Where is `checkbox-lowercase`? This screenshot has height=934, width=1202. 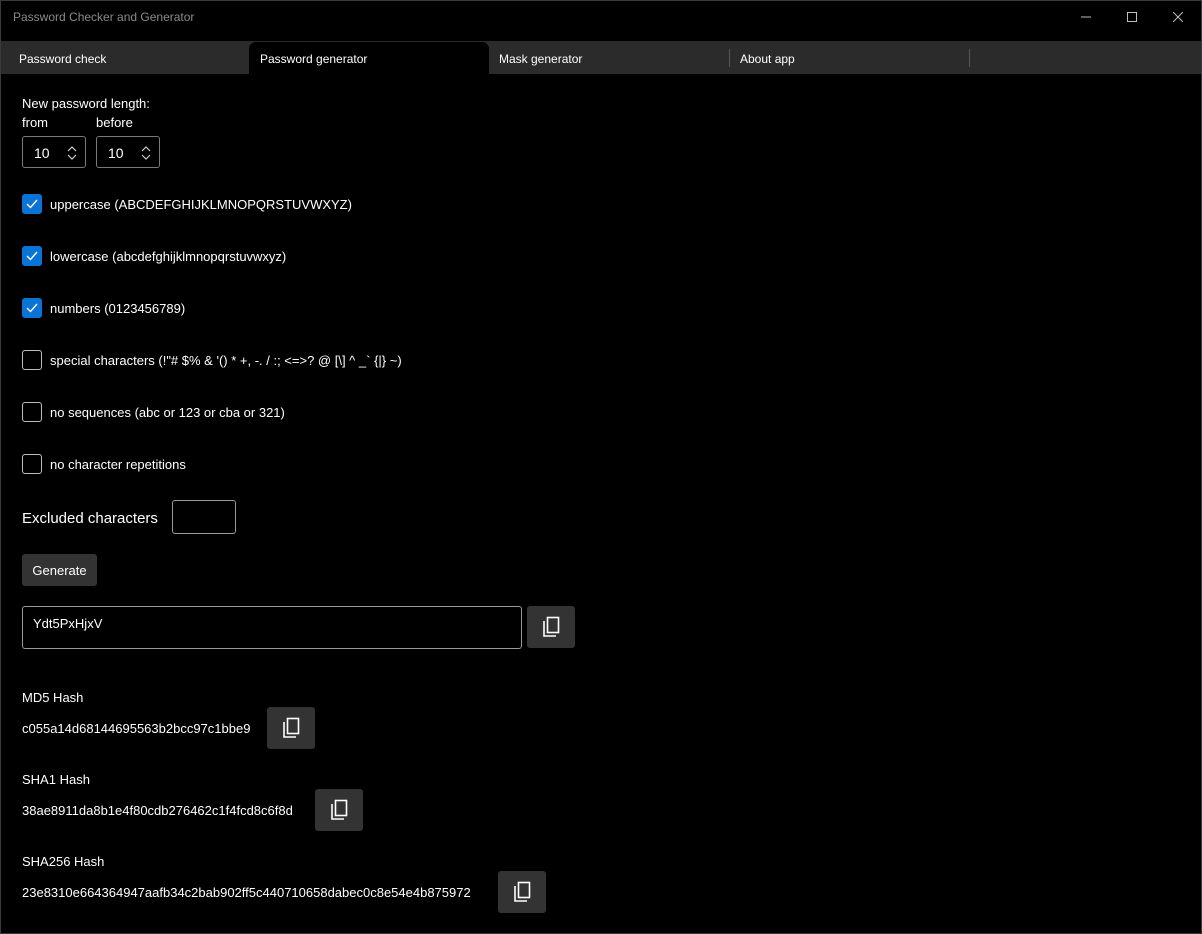
checkbox-lowercase is located at coordinates (32, 256).